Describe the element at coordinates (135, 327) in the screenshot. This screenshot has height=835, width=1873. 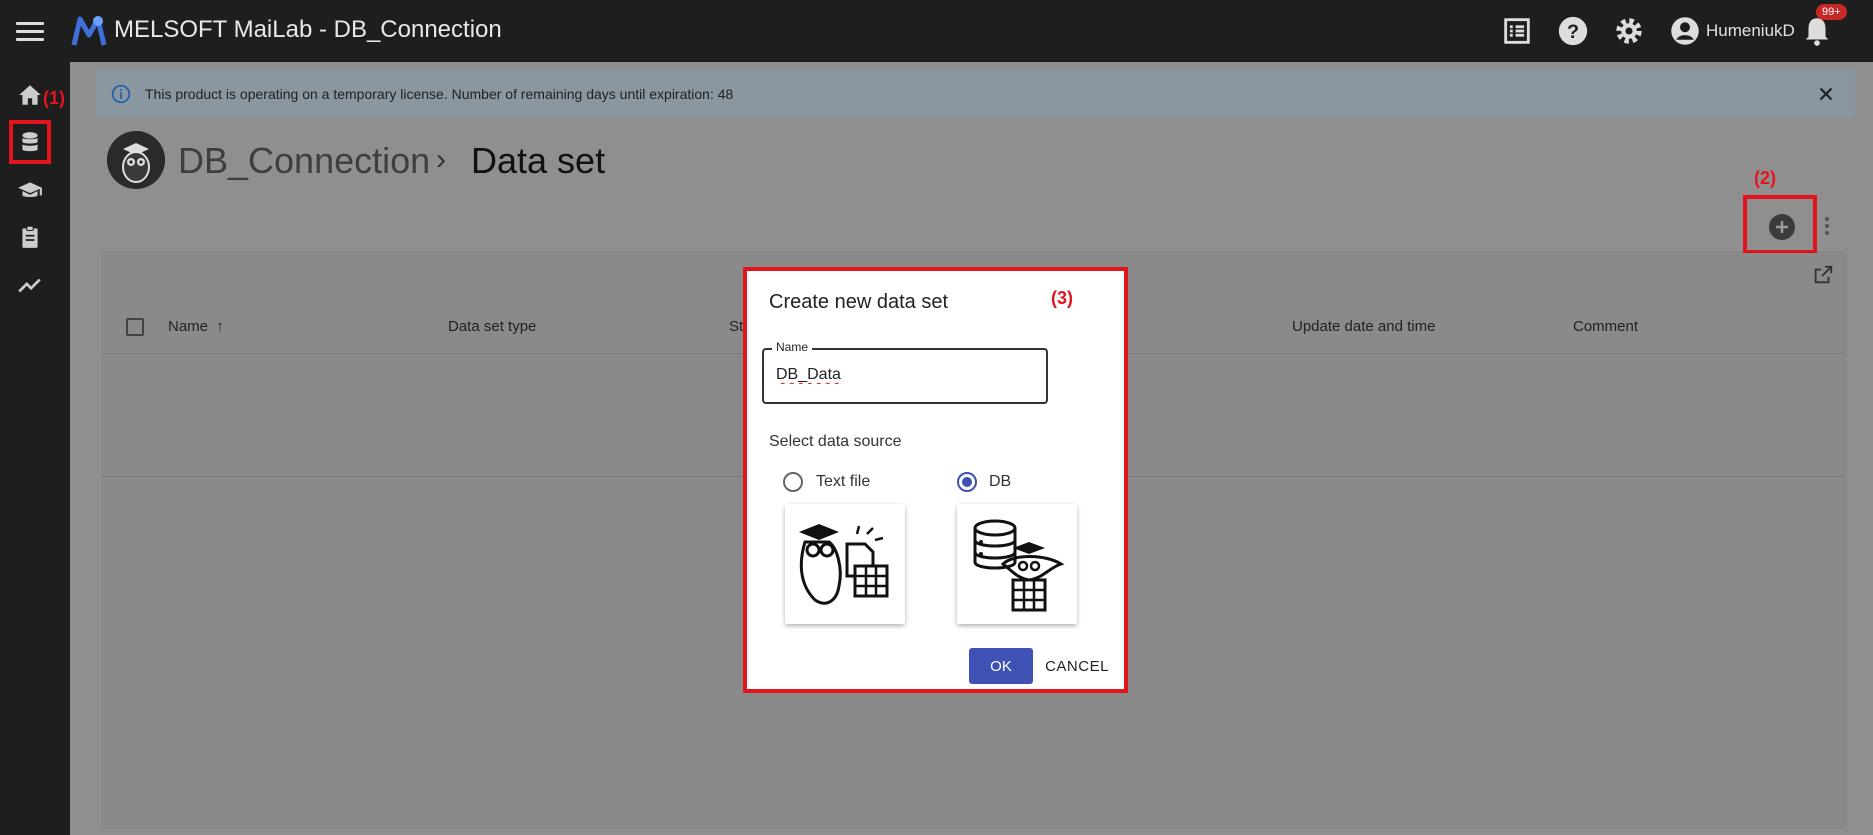
I see `select-all-checkbox` at that location.